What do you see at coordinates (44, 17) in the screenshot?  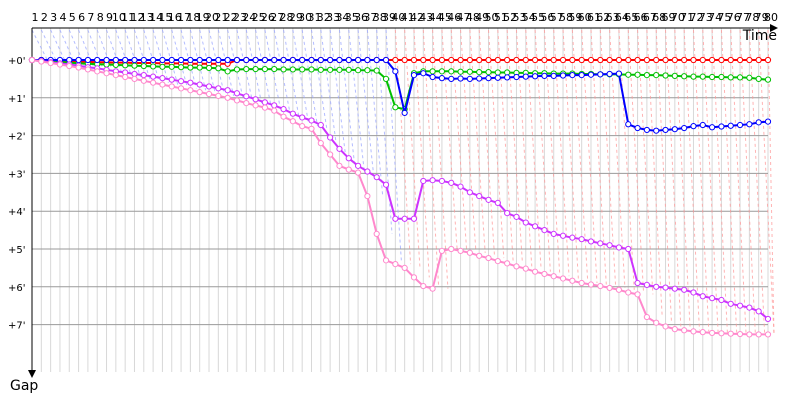 I see `x-tick-label: 2` at bounding box center [44, 17].